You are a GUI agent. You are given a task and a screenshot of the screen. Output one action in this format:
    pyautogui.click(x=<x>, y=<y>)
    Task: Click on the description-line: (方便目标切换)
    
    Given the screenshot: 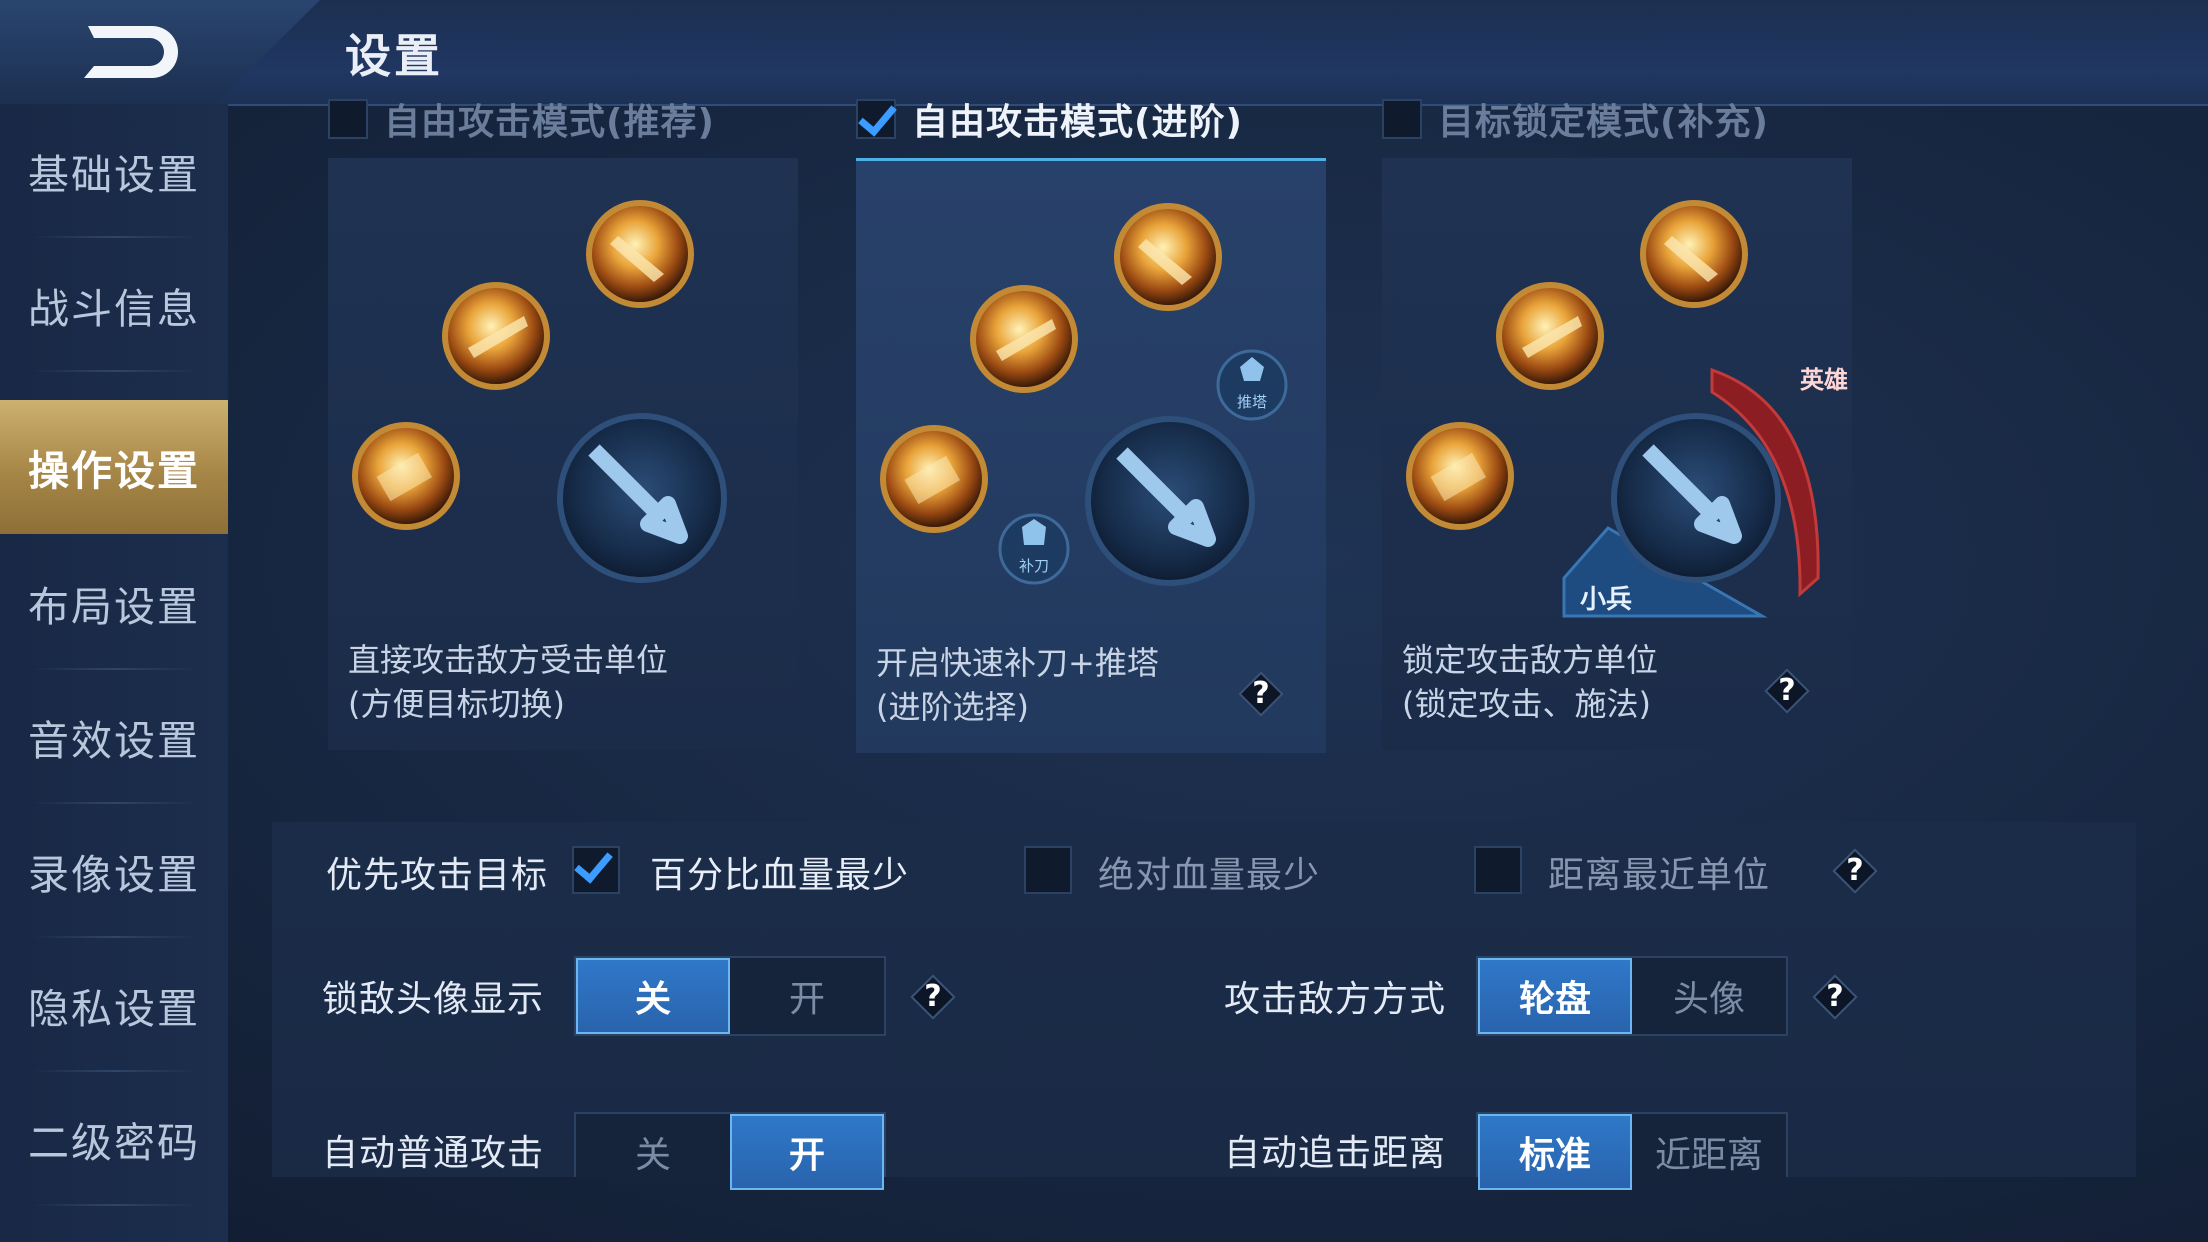 What is the action you would take?
    pyautogui.click(x=456, y=704)
    